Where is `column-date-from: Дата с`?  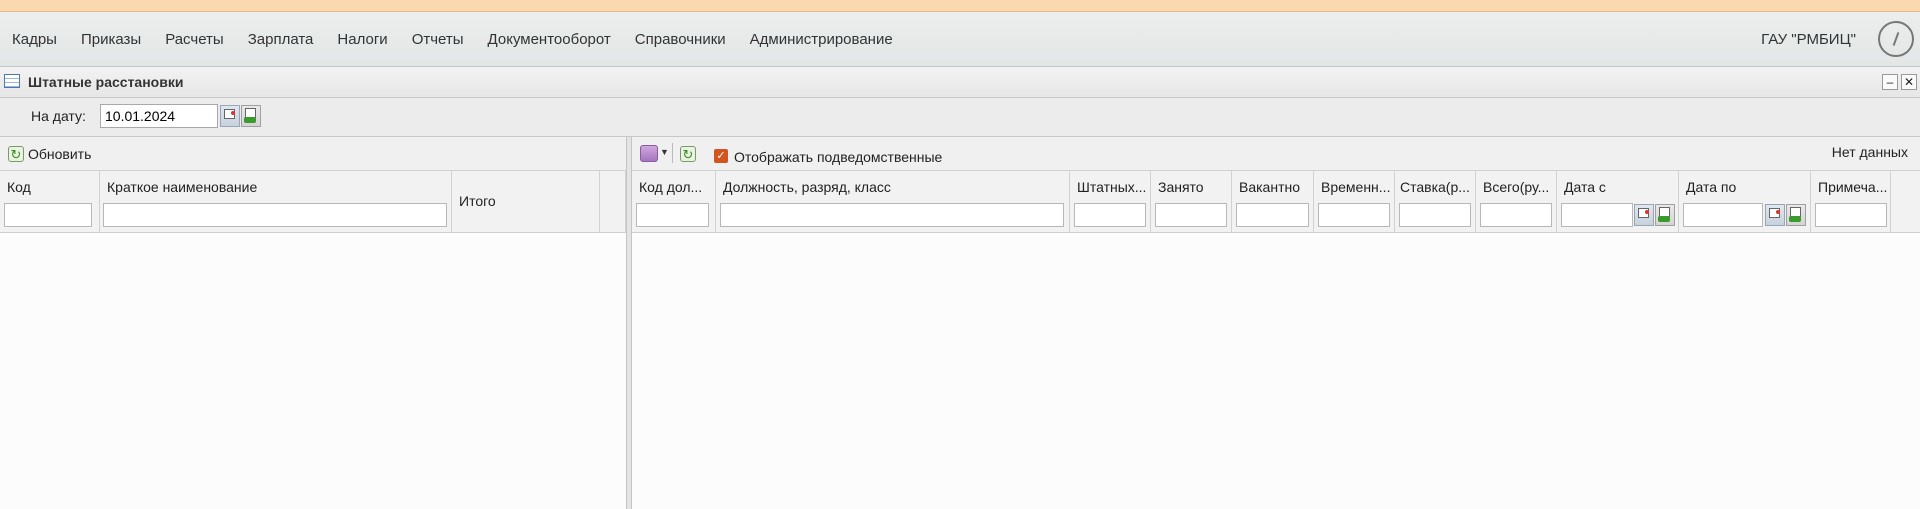 column-date-from: Дата с is located at coordinates (1618, 201).